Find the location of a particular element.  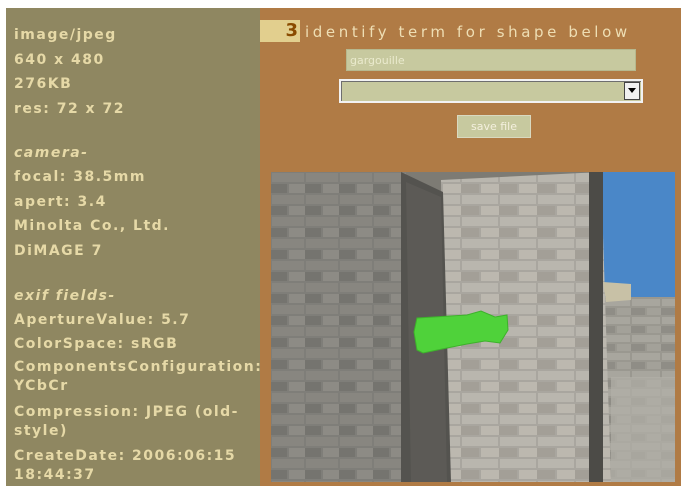

camera-aperture: apert: 3.4 is located at coordinates (60, 202).